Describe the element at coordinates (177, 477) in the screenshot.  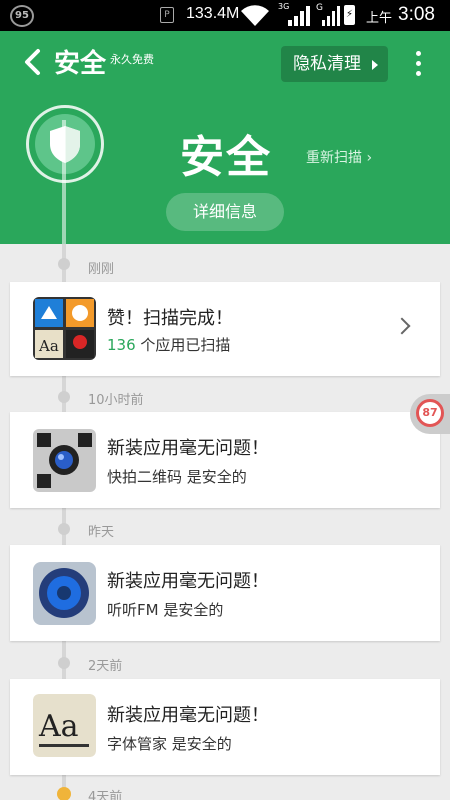
I see `card-subtitle: 快拍二维码 是安全的` at that location.